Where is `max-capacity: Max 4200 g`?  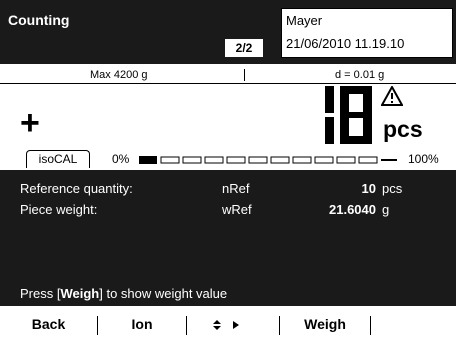 max-capacity: Max 4200 g is located at coordinates (119, 75).